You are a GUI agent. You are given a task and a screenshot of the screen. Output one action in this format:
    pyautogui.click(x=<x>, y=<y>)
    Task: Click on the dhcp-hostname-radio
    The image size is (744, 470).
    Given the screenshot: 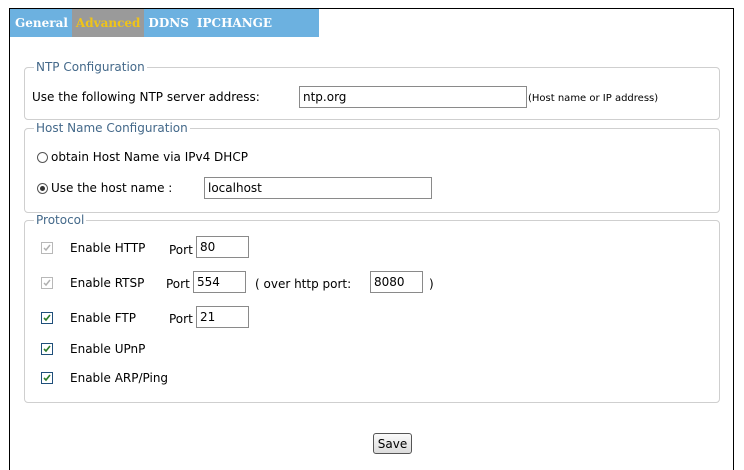 What is the action you would take?
    pyautogui.click(x=42, y=157)
    